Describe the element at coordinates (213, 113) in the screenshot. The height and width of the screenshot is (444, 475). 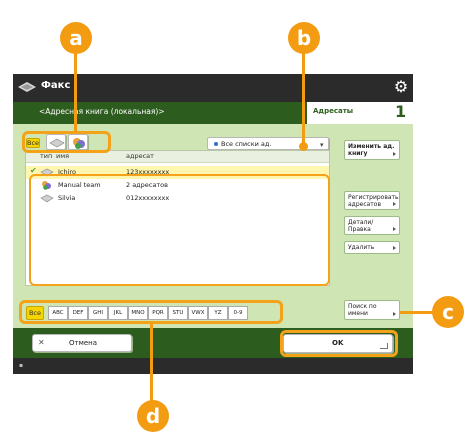
I see `address-book-header: <Адресная книга (локальная)> Адресаты 1` at that location.